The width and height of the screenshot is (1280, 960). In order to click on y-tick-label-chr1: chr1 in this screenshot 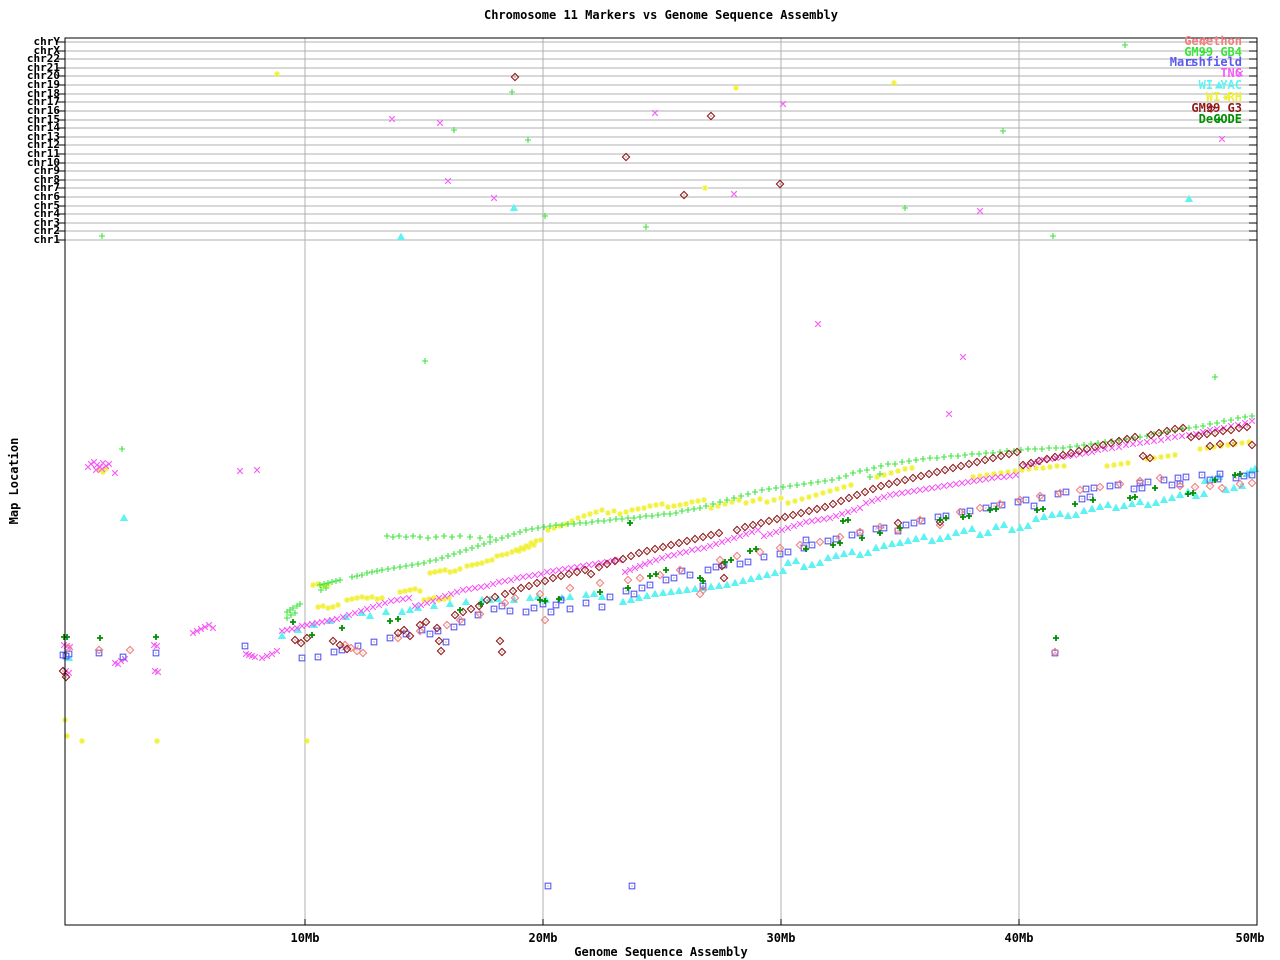, I will do `click(47, 239)`.